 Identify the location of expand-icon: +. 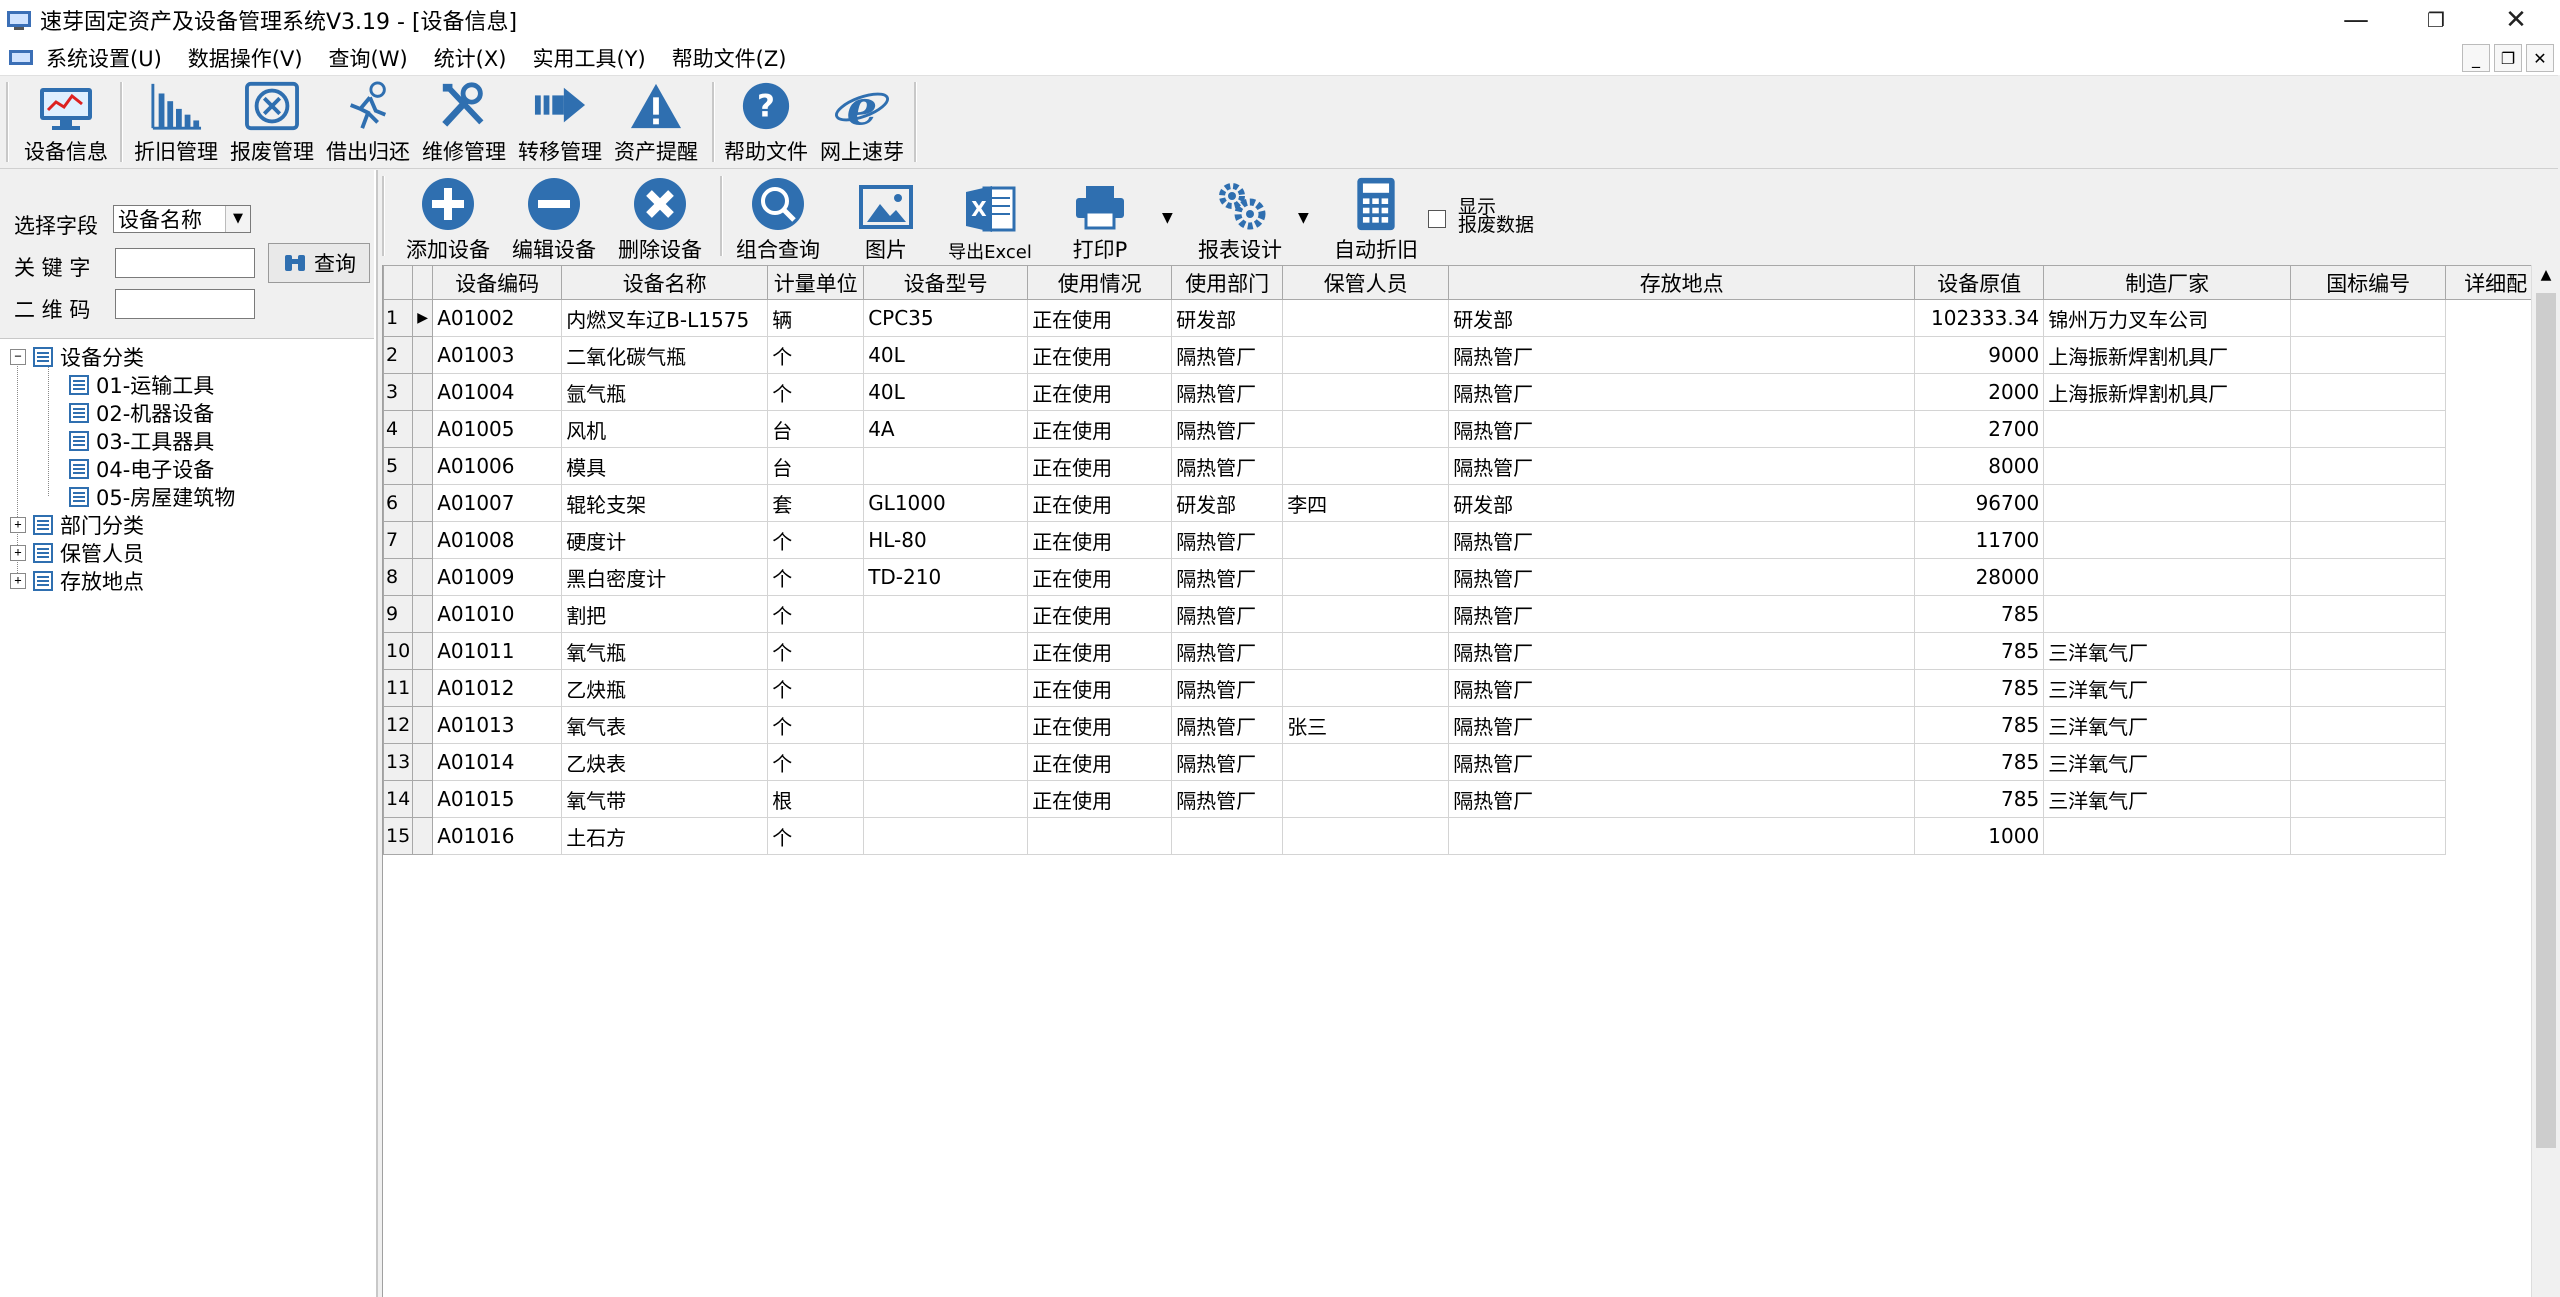
(18, 581).